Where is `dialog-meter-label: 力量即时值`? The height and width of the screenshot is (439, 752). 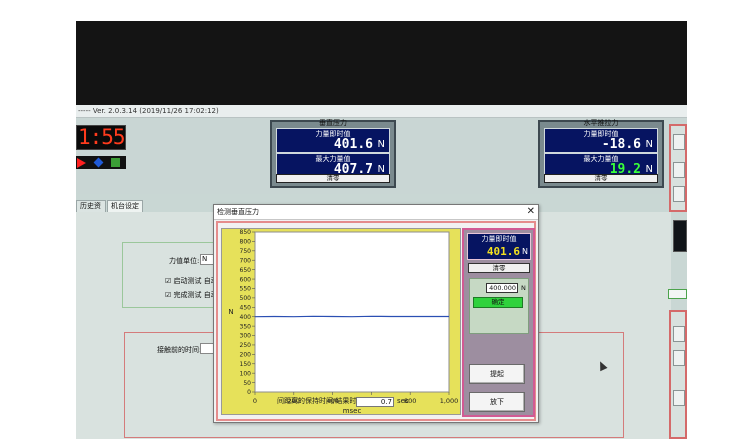
dialog-meter-label: 力量即时值 is located at coordinates (499, 239).